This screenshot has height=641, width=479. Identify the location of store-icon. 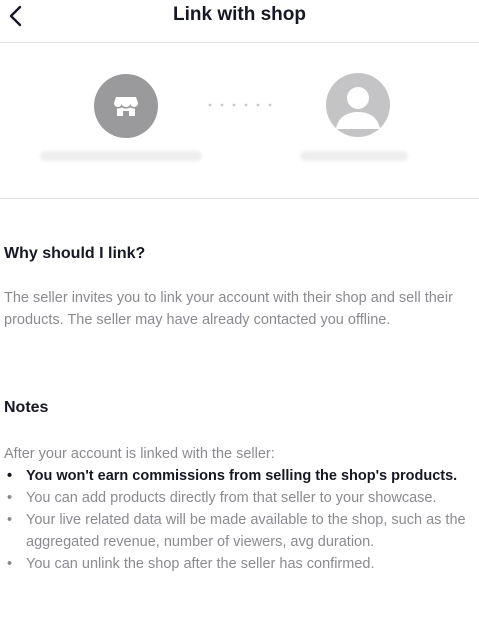
(126, 106).